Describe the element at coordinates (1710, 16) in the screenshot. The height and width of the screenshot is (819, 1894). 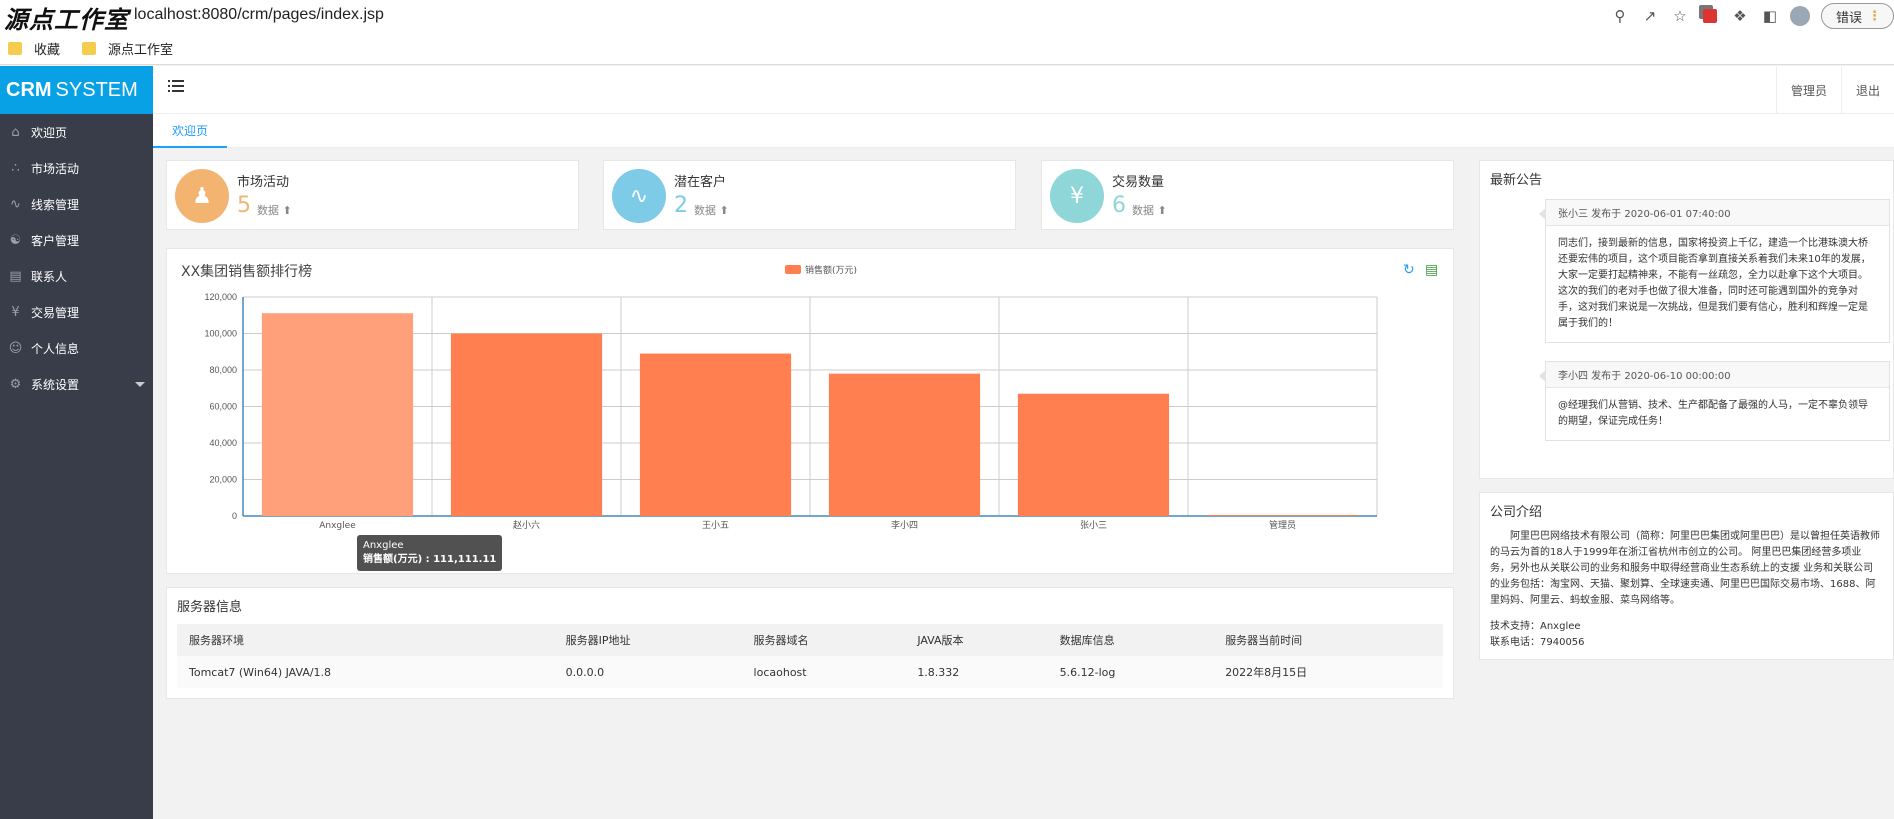
I see `extension-red-icon` at that location.